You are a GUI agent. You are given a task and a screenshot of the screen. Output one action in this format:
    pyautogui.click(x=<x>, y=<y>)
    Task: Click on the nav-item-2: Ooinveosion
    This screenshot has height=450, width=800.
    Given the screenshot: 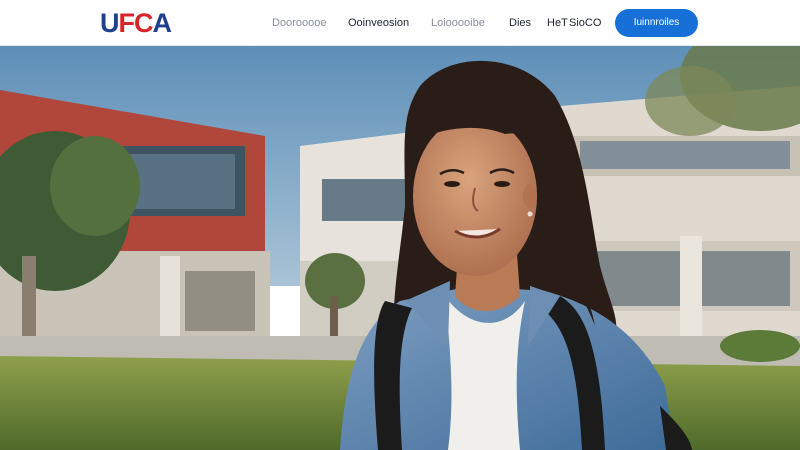 What is the action you would take?
    pyautogui.click(x=378, y=23)
    